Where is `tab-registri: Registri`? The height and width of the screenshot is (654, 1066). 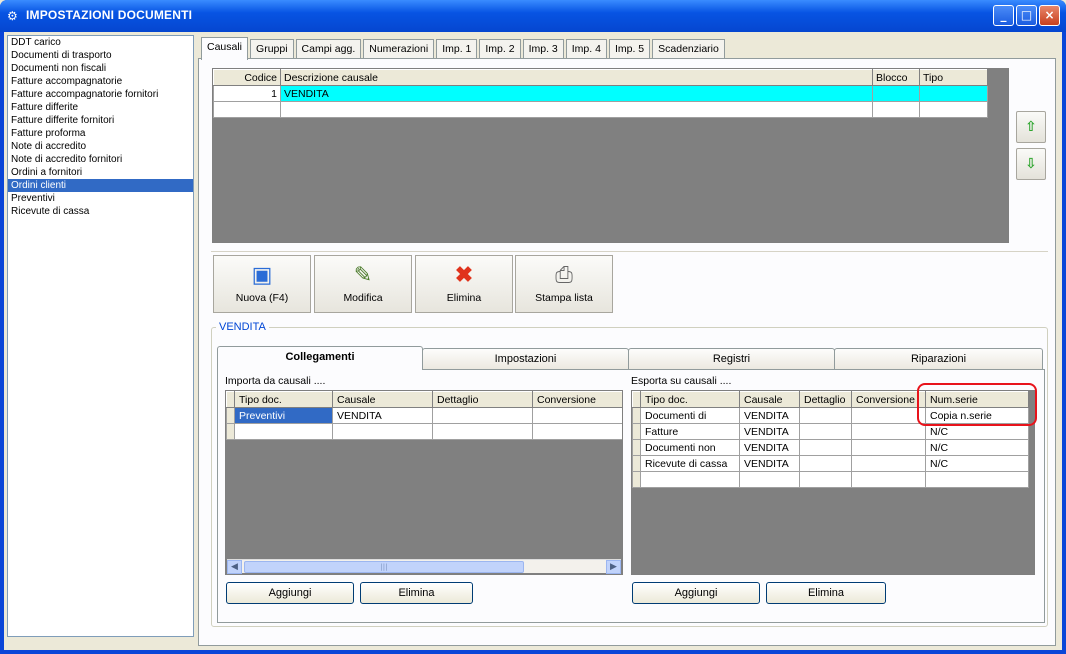
tab-registri: Registri is located at coordinates (731, 358).